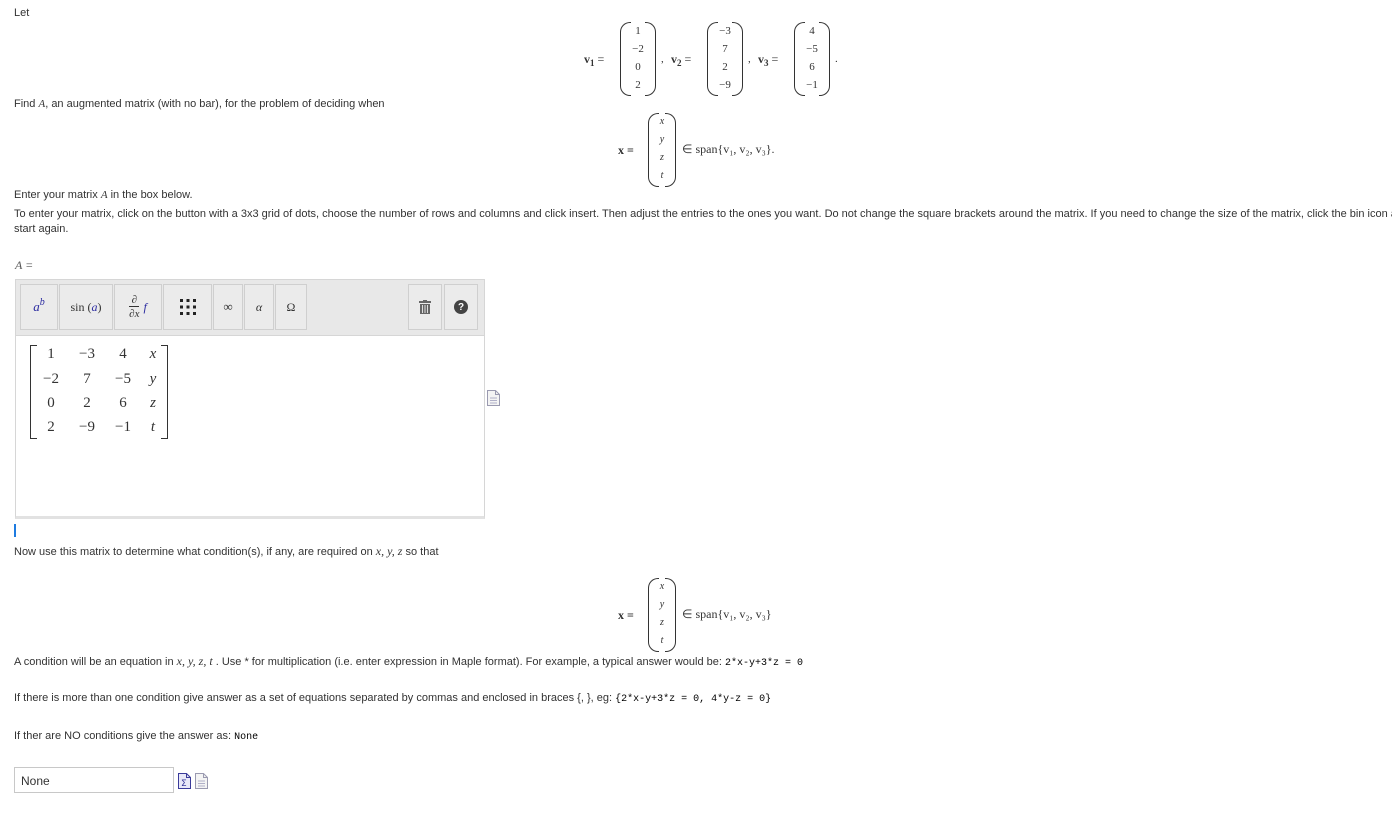  Describe the element at coordinates (103, 195) in the screenshot. I see `enter-matrix-text: Enter your matrix A in the box below.` at that location.